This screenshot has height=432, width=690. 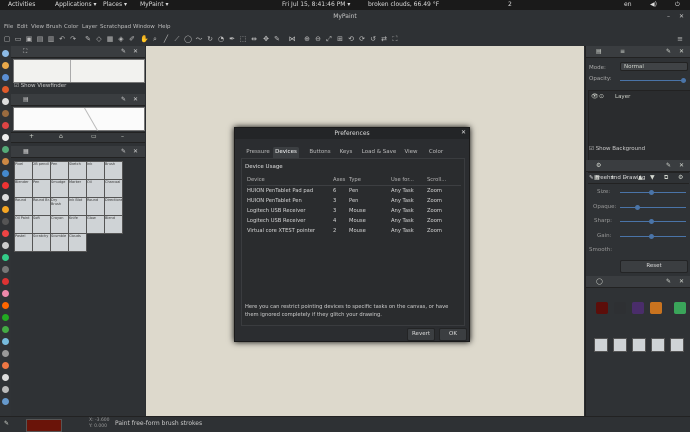 What do you see at coordinates (370, 180) in the screenshot?
I see `col-type: Type` at bounding box center [370, 180].